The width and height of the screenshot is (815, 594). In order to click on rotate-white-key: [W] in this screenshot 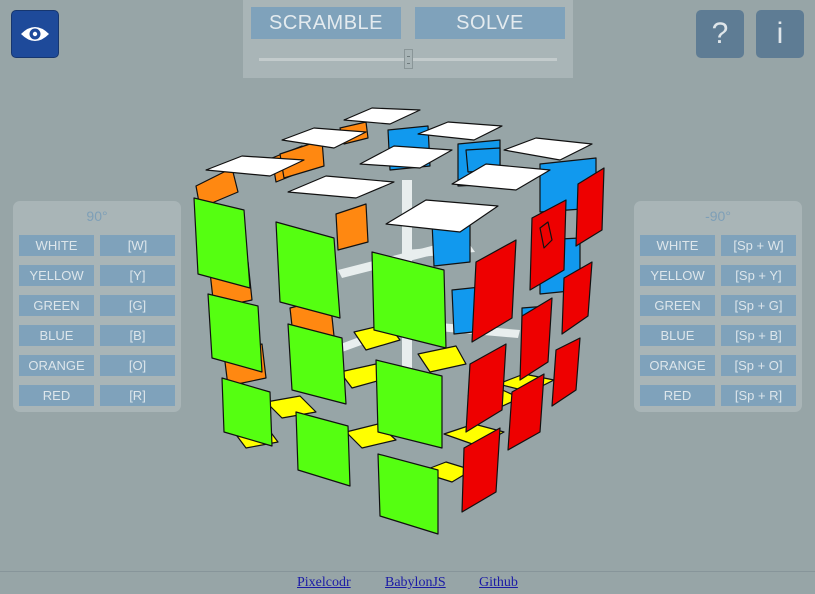, I will do `click(137, 245)`.